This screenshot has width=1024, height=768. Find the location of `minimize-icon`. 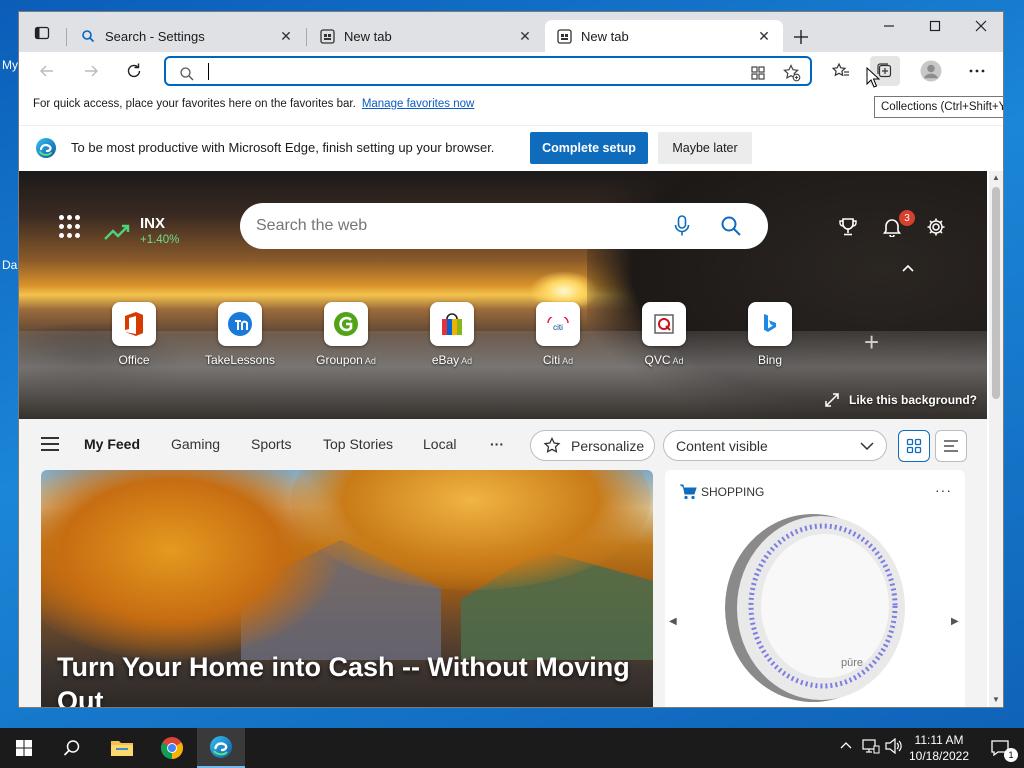

minimize-icon is located at coordinates (889, 26).